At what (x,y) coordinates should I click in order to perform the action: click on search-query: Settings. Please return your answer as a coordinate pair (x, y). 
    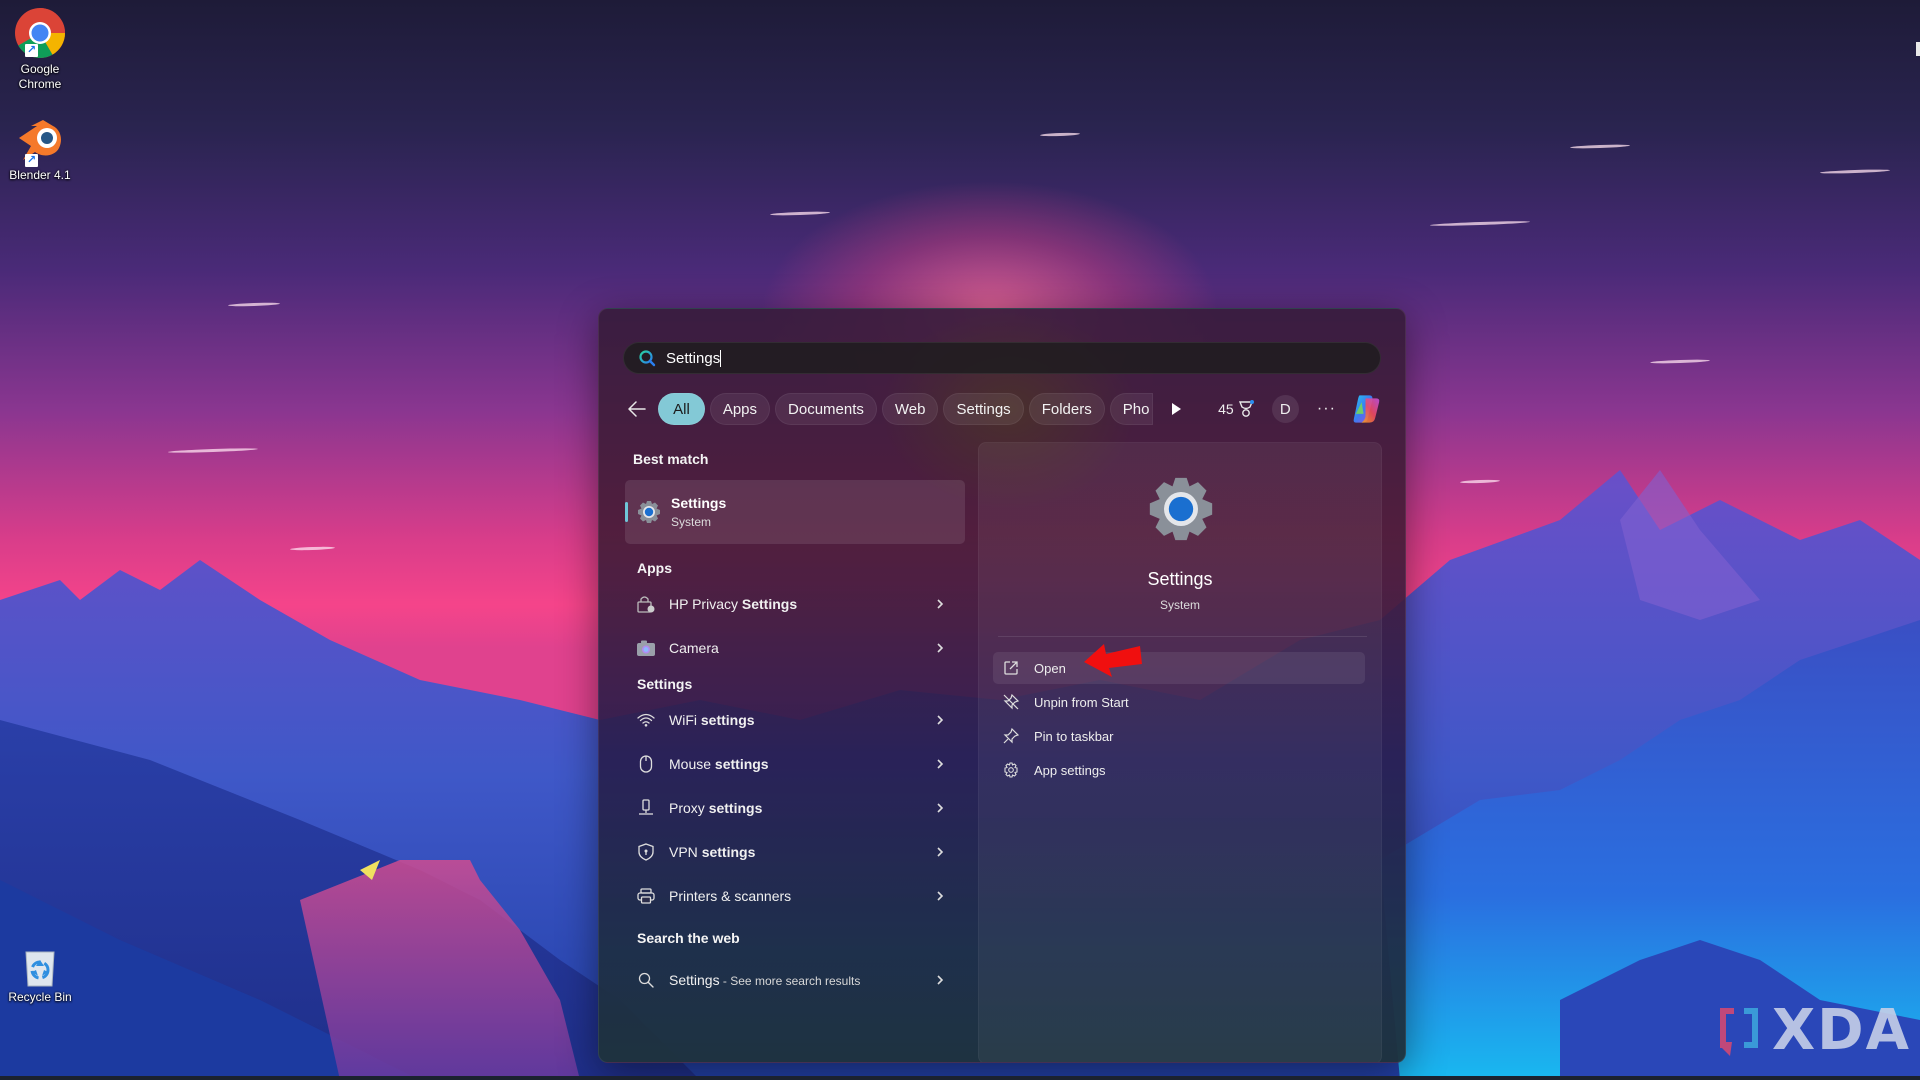
    Looking at the image, I should click on (693, 358).